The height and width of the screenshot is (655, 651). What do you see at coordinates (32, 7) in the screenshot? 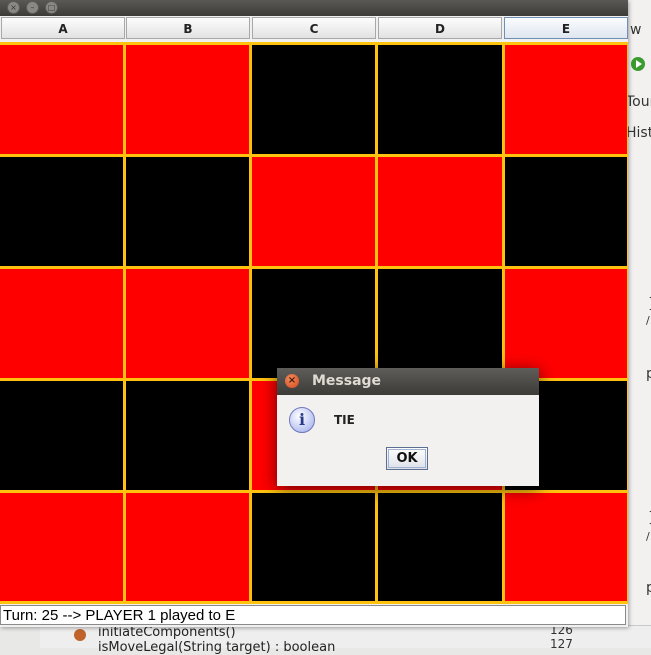
I see `minimize-icon: –` at bounding box center [32, 7].